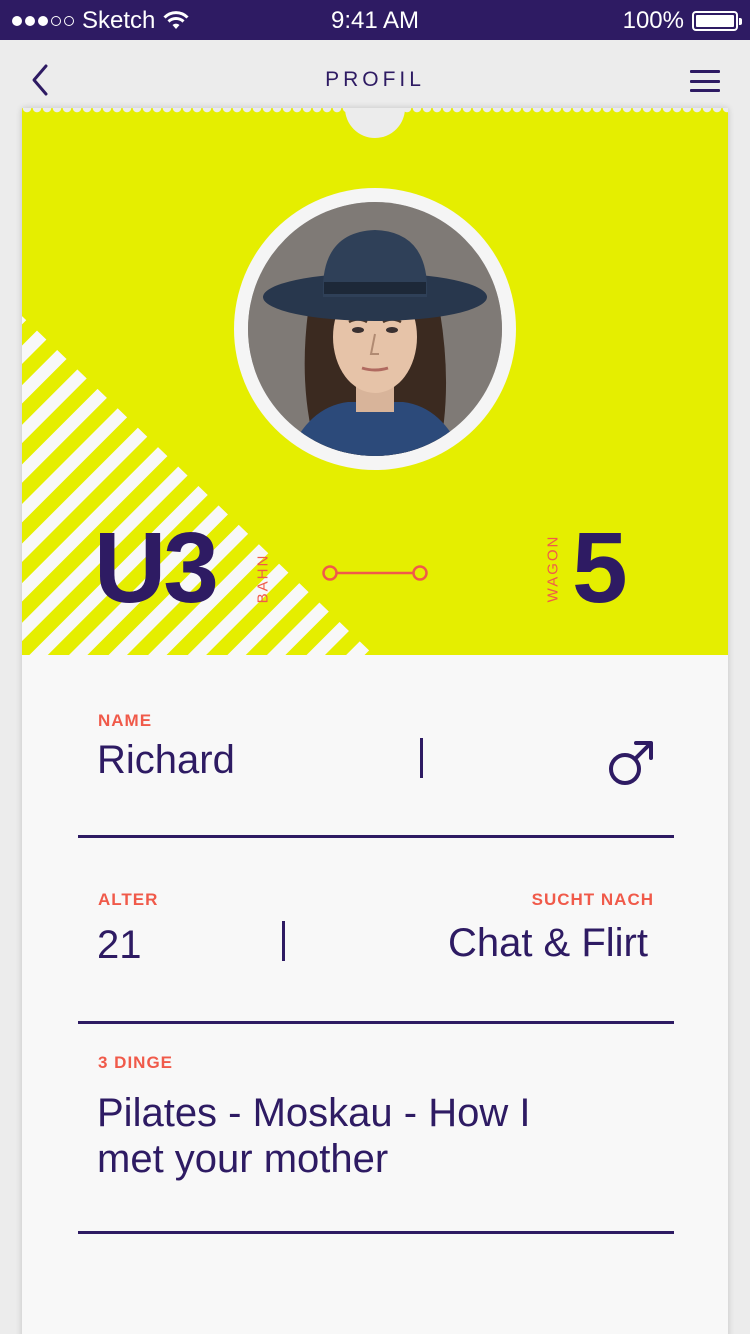 This screenshot has height=1334, width=750. What do you see at coordinates (283, 941) in the screenshot?
I see `age-separator` at bounding box center [283, 941].